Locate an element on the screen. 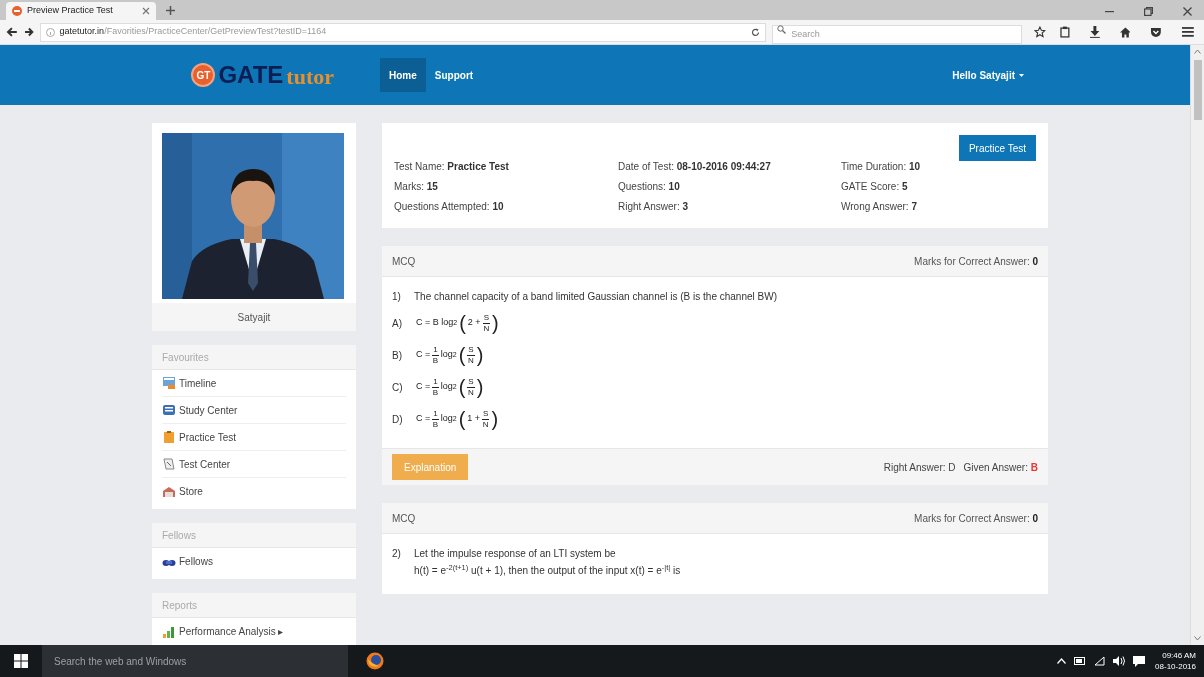  nav-tab: Support is located at coordinates (454, 75).